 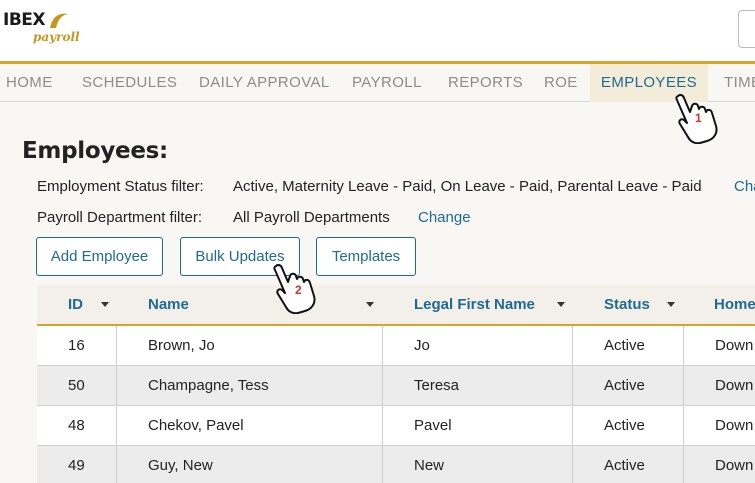 I want to click on cell-id: 16, so click(x=76, y=345).